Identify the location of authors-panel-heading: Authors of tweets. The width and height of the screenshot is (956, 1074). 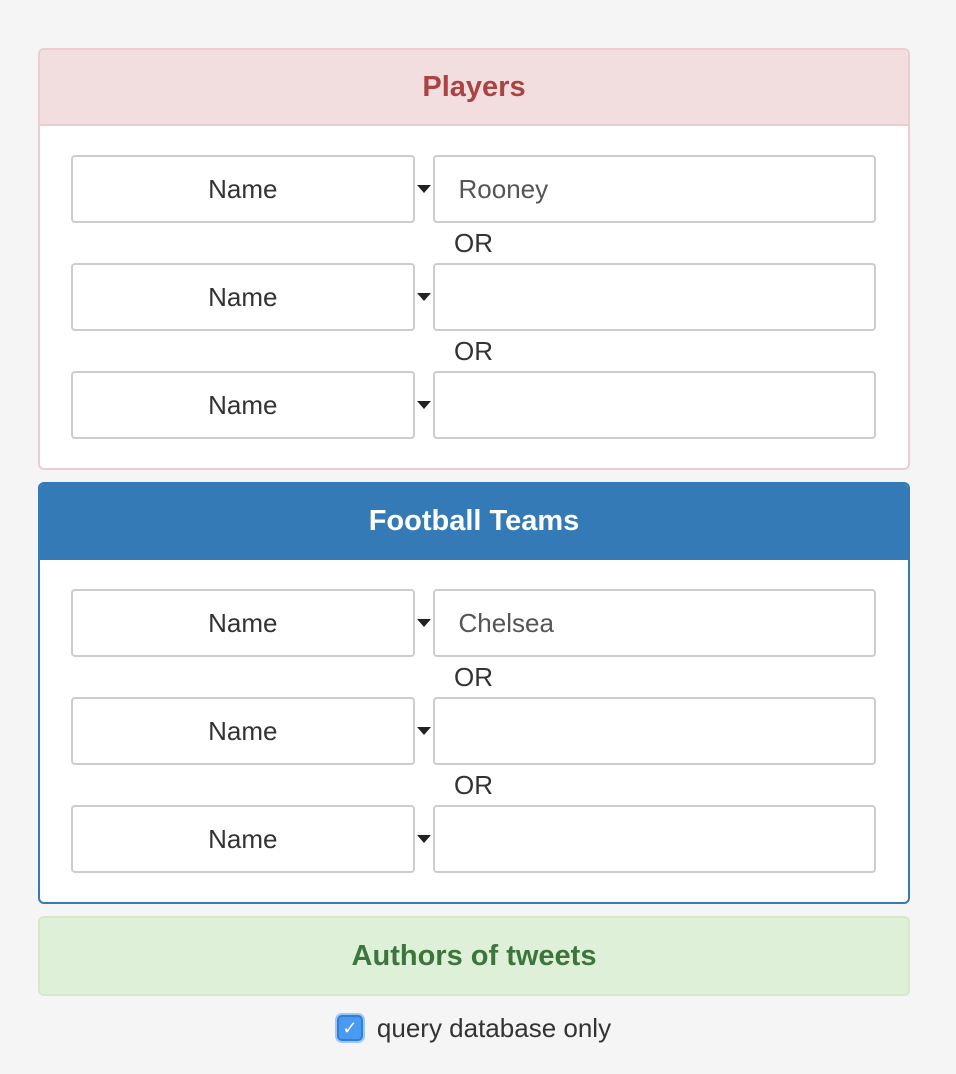
(474, 956).